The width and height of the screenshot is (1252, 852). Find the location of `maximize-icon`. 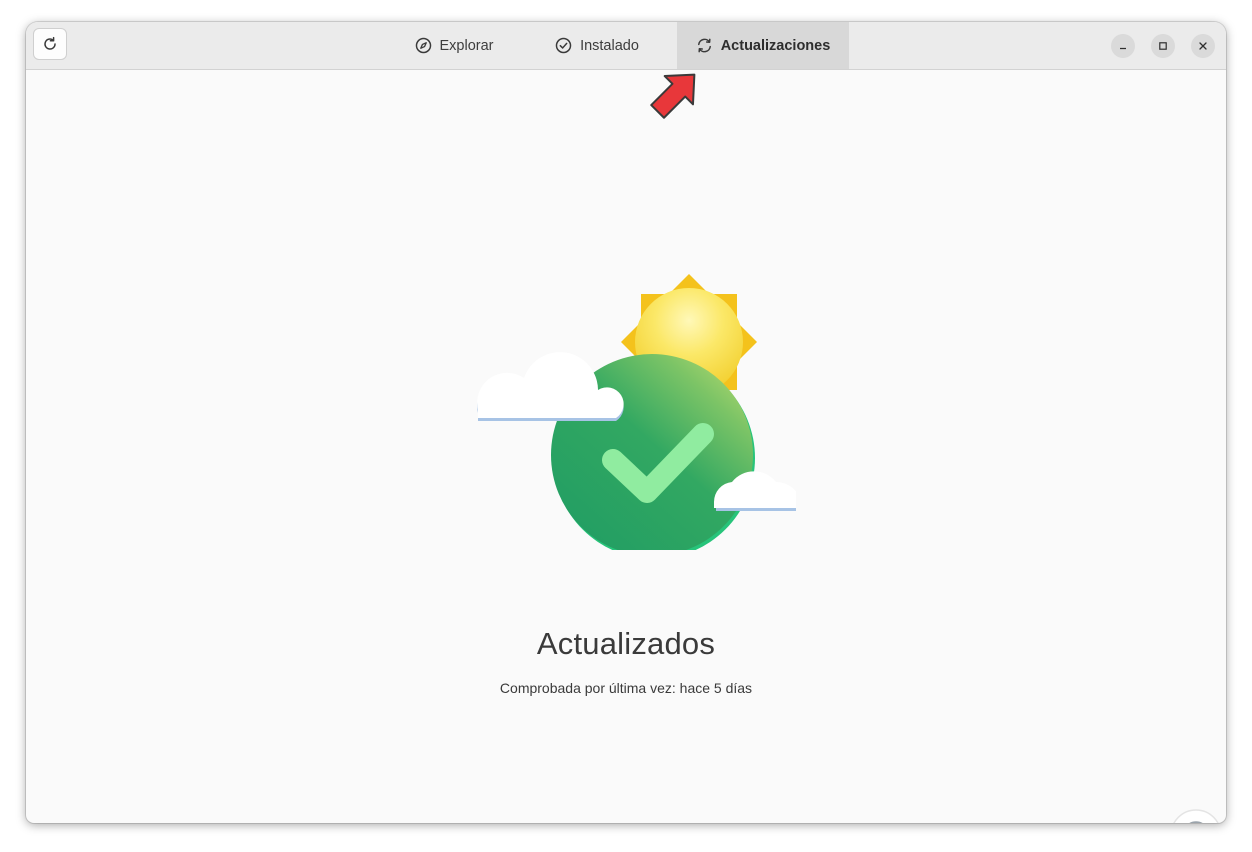

maximize-icon is located at coordinates (1163, 46).